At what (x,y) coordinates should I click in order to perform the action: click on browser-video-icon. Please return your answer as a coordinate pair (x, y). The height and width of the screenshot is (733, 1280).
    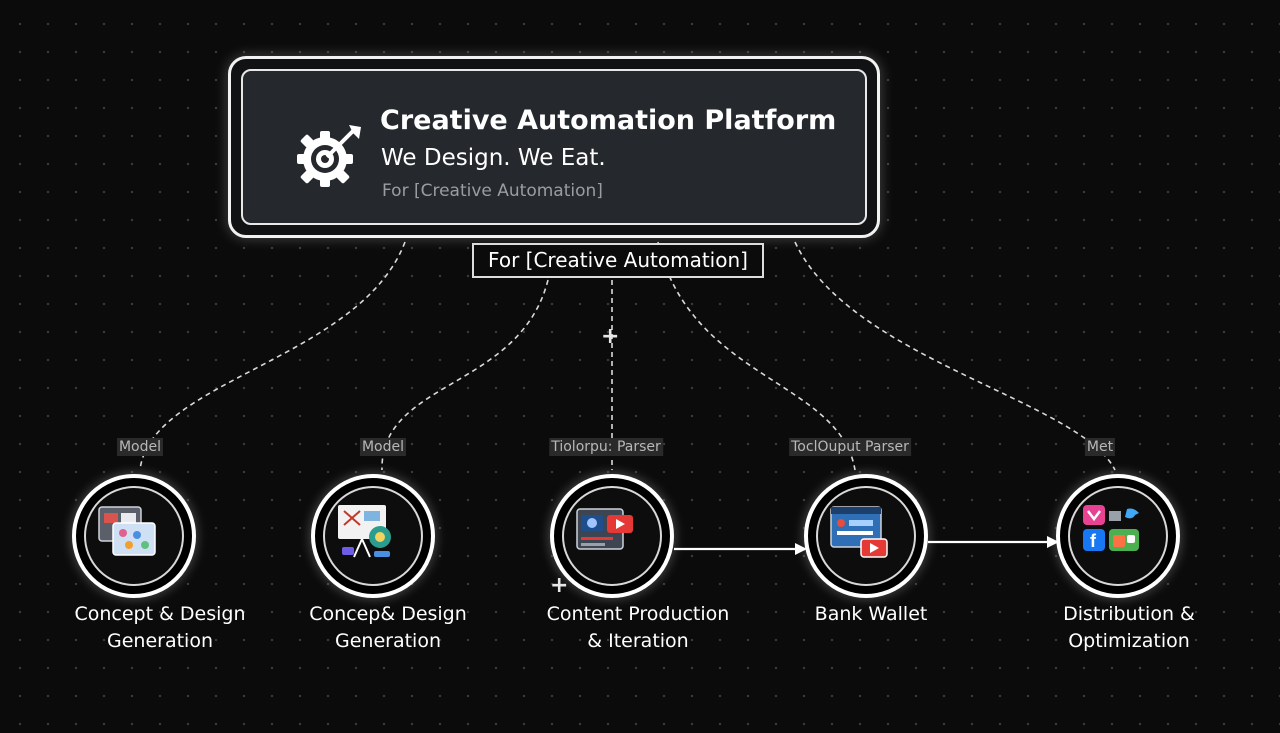
    Looking at the image, I should click on (859, 532).